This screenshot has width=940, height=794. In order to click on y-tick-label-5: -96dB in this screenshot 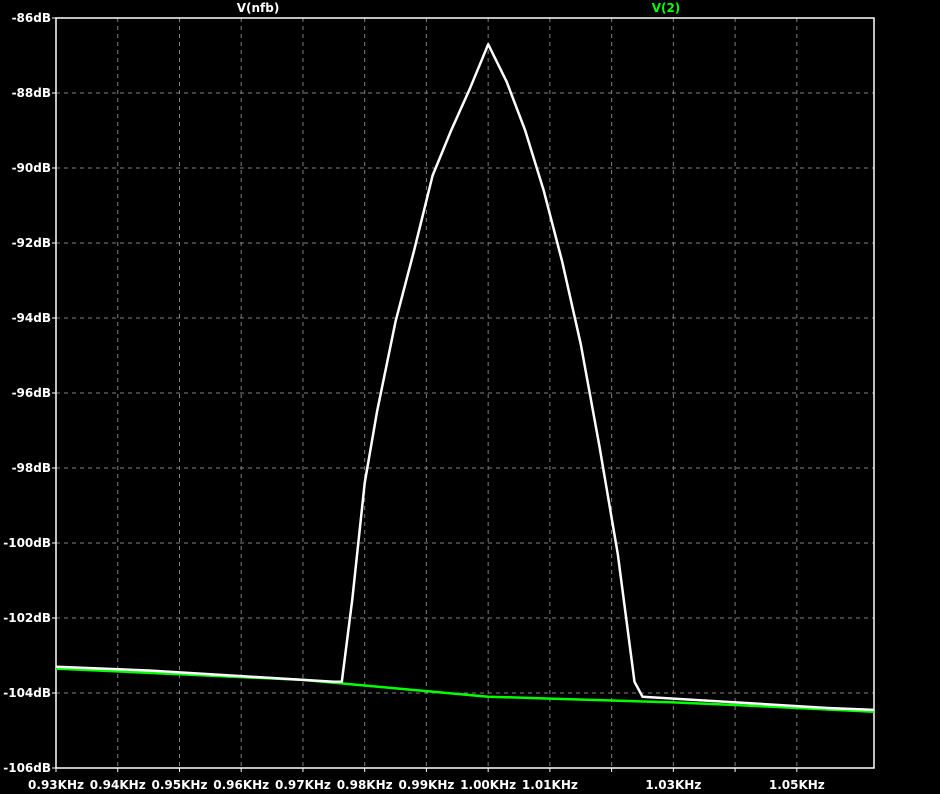, I will do `click(31, 393)`.